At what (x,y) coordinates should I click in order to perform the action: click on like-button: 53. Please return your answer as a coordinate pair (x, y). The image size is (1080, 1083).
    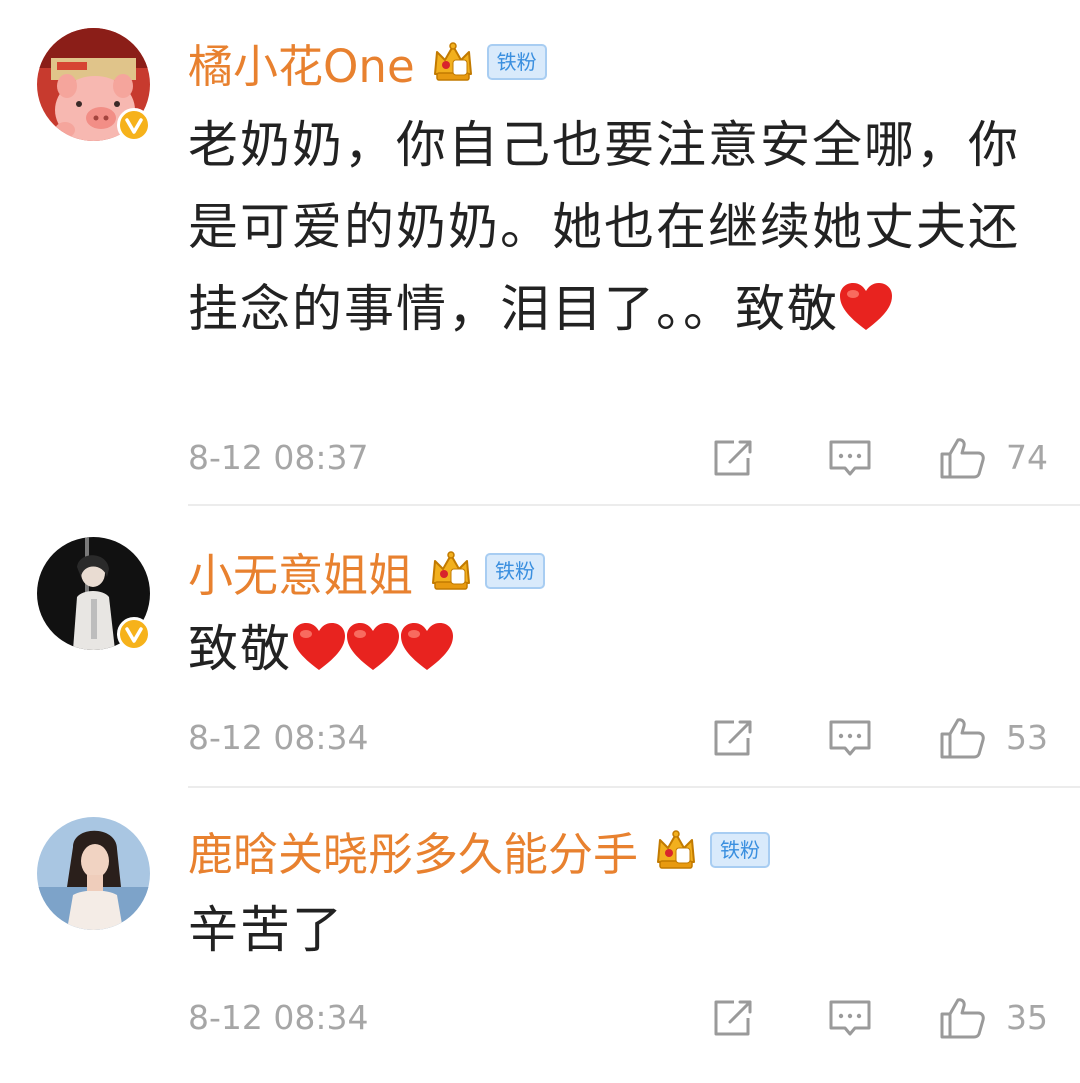
    Looking at the image, I should click on (993, 738).